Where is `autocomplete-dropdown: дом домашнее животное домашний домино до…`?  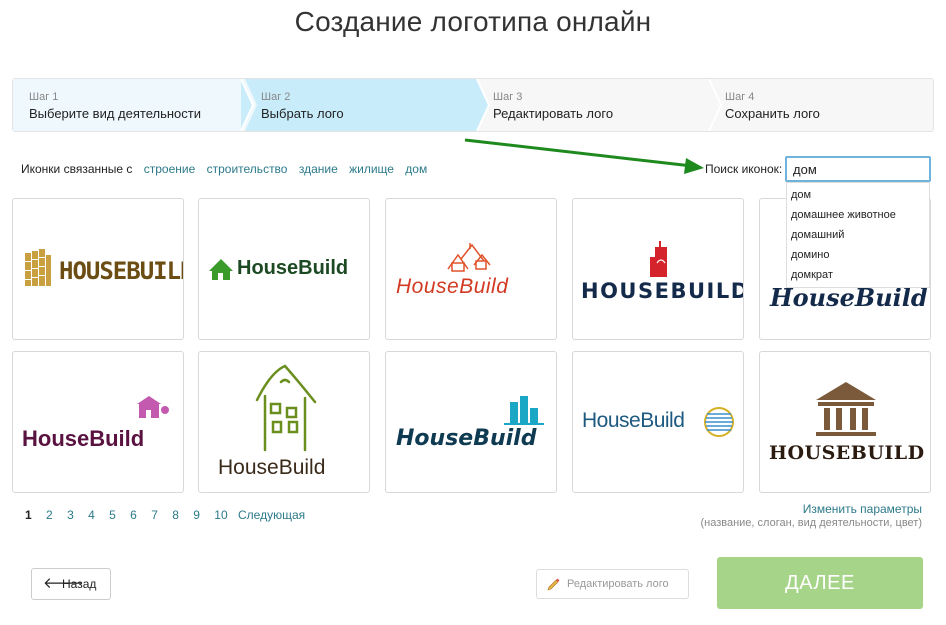
autocomplete-dropdown: дом домашнее животное домашний домино до… is located at coordinates (858, 235).